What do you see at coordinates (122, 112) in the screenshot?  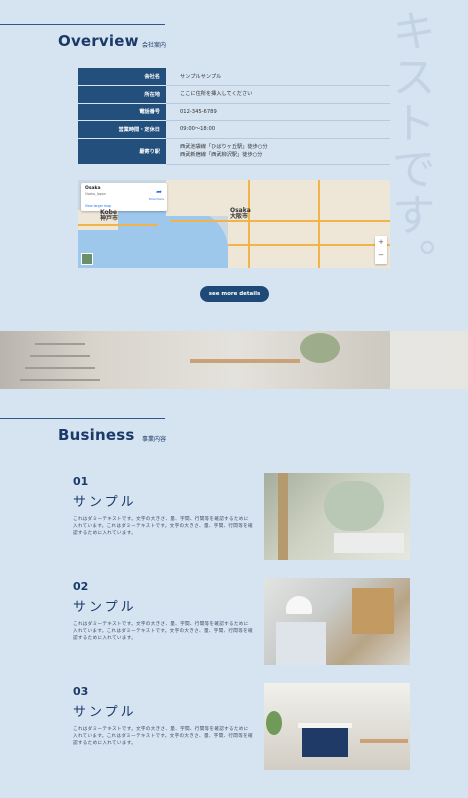 I see `row-key: 電話番号` at bounding box center [122, 112].